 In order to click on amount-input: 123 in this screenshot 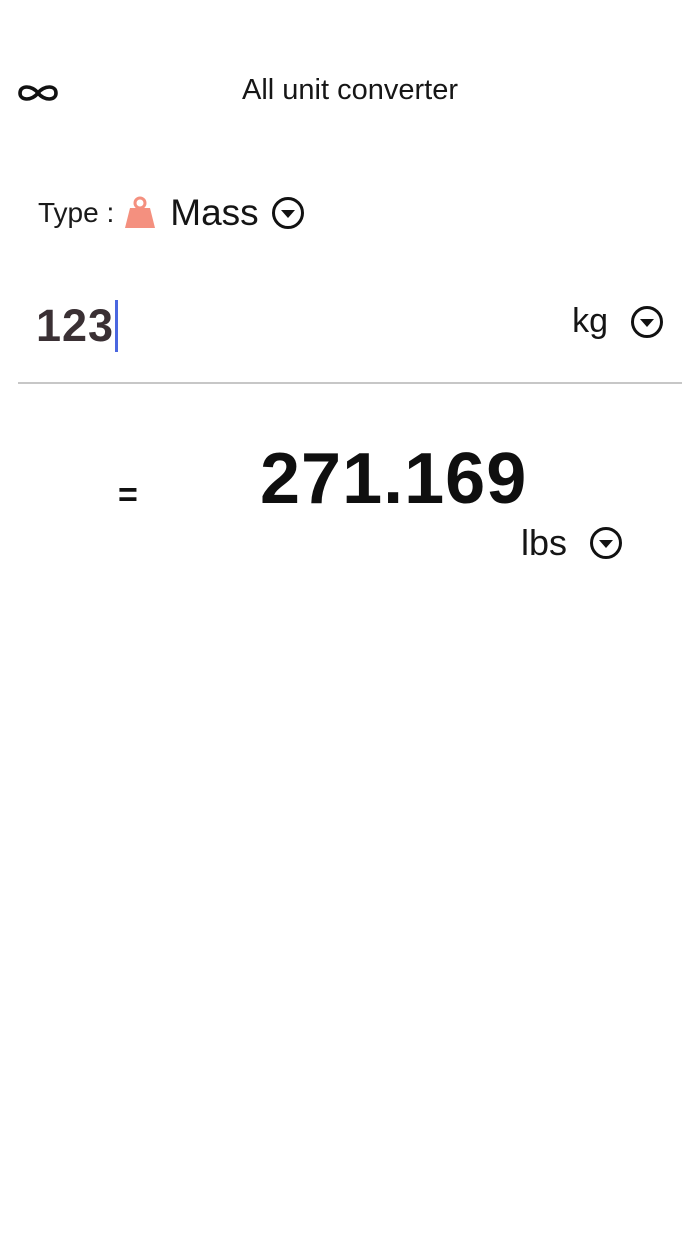, I will do `click(77, 326)`.